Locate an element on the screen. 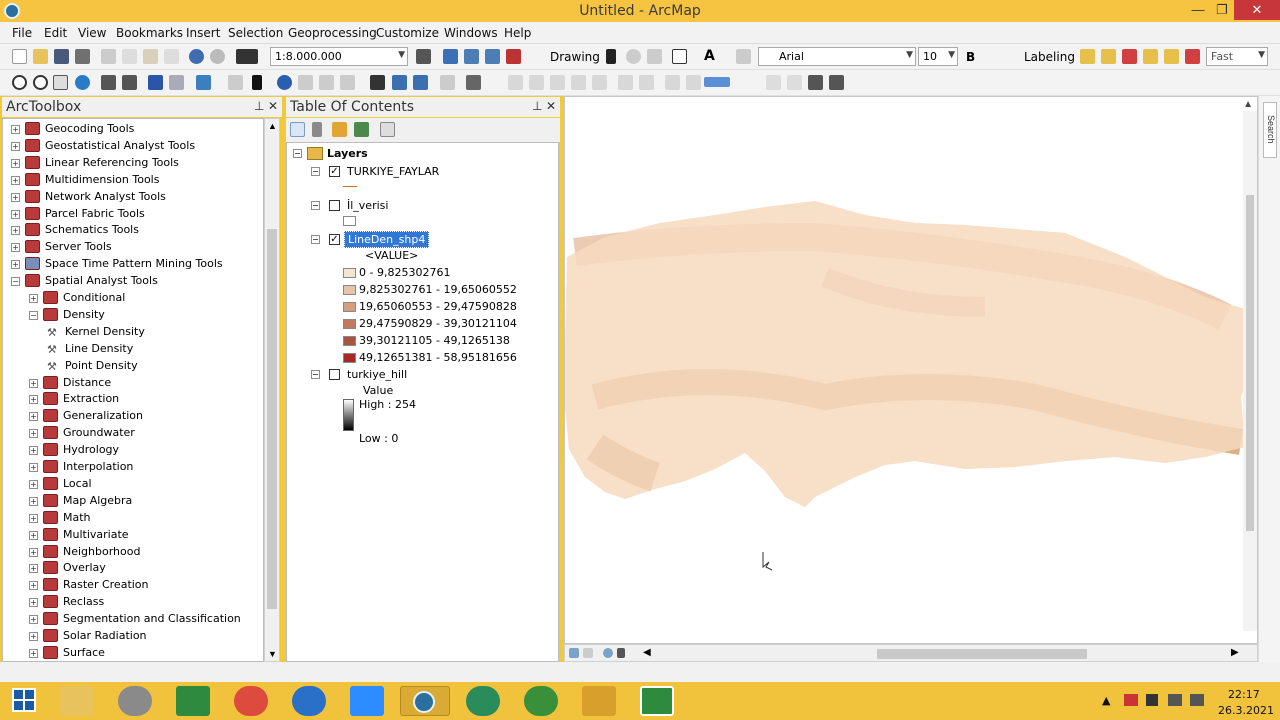  map-scale-select: 1:8.000.000 ▼ is located at coordinates (339, 56).